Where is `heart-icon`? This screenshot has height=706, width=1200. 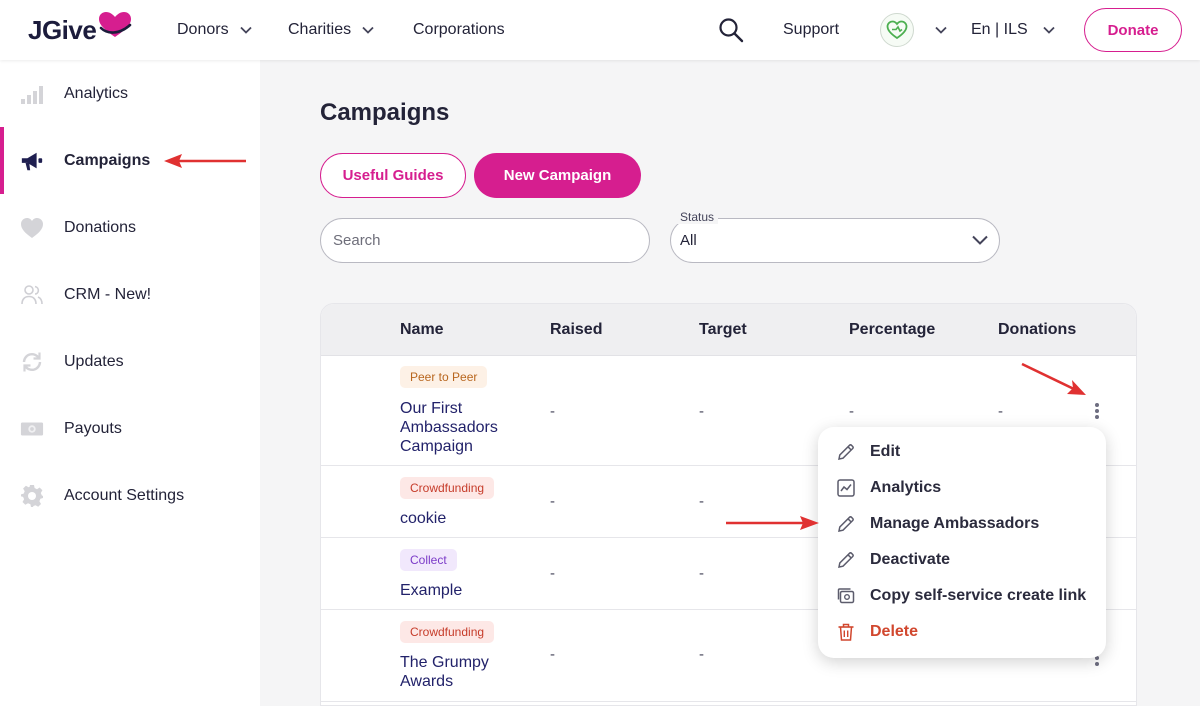 heart-icon is located at coordinates (32, 228).